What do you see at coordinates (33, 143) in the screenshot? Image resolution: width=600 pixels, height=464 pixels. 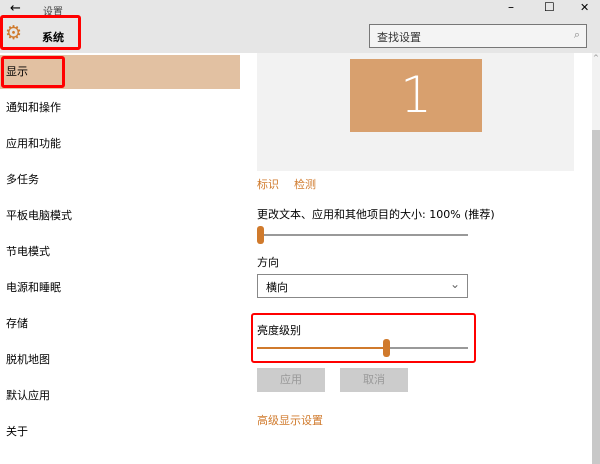 I see `sidebar-item-label: 应用和功能` at bounding box center [33, 143].